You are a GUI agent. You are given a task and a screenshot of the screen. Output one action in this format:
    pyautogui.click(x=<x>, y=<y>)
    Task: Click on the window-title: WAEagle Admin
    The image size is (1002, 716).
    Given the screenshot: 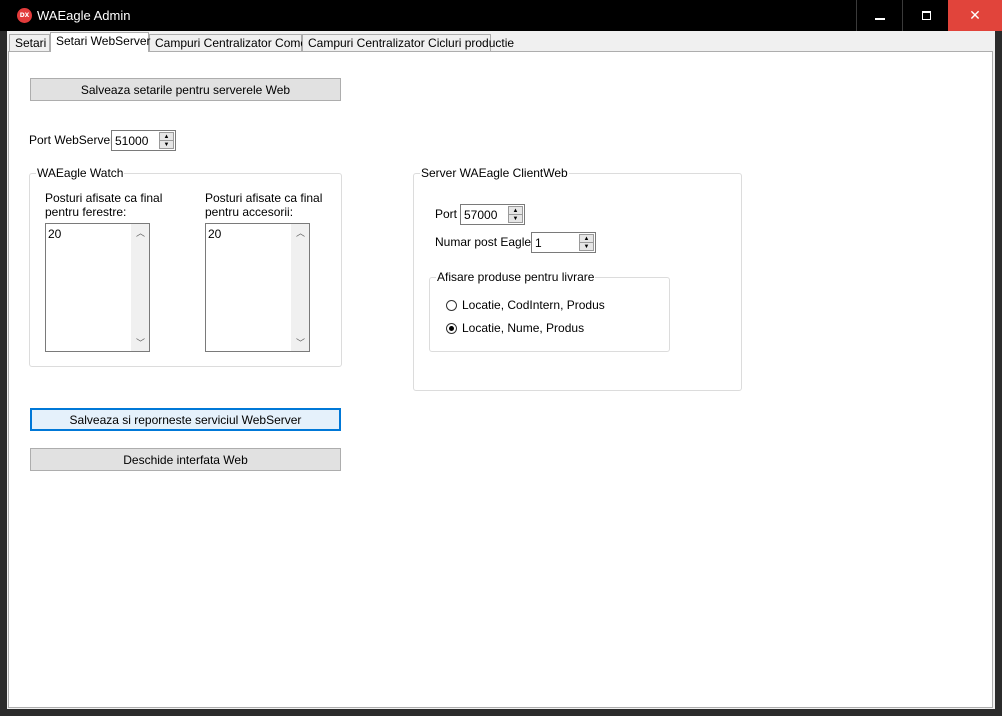 What is the action you would take?
    pyautogui.click(x=84, y=15)
    